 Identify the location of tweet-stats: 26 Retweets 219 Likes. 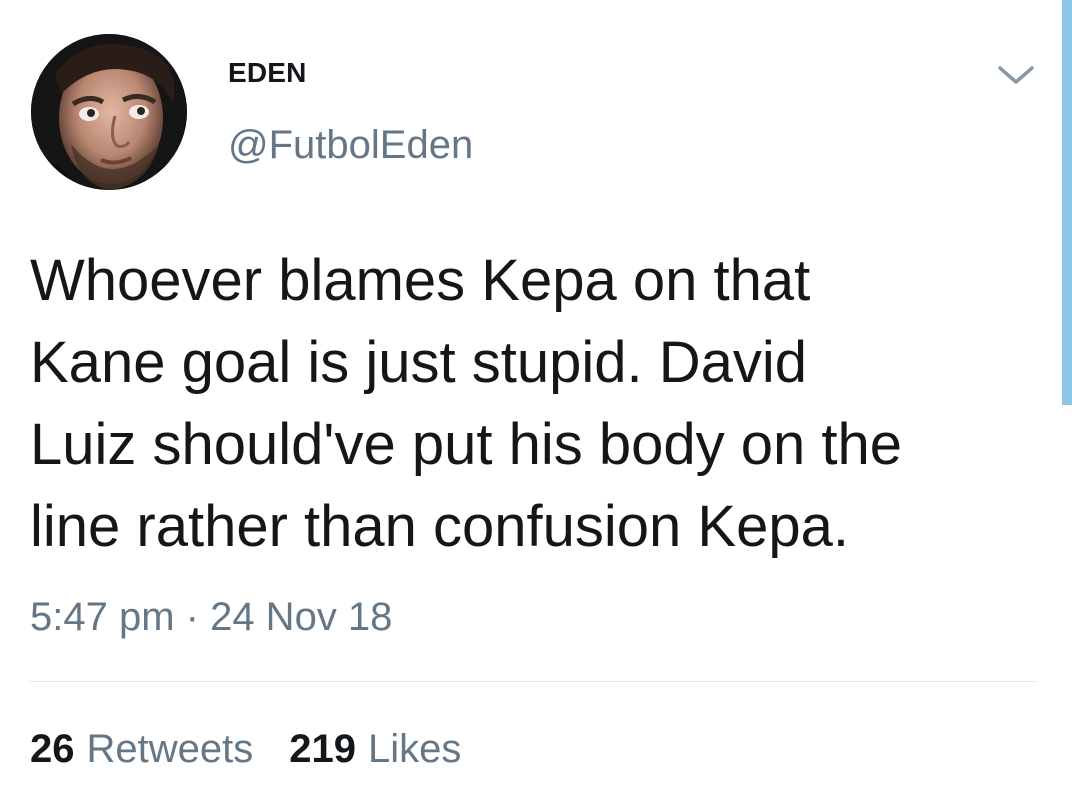
(245, 749).